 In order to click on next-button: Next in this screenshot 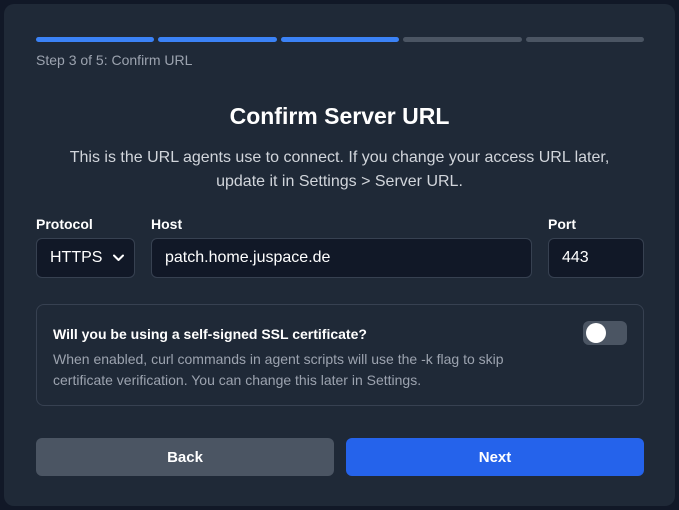, I will do `click(495, 457)`.